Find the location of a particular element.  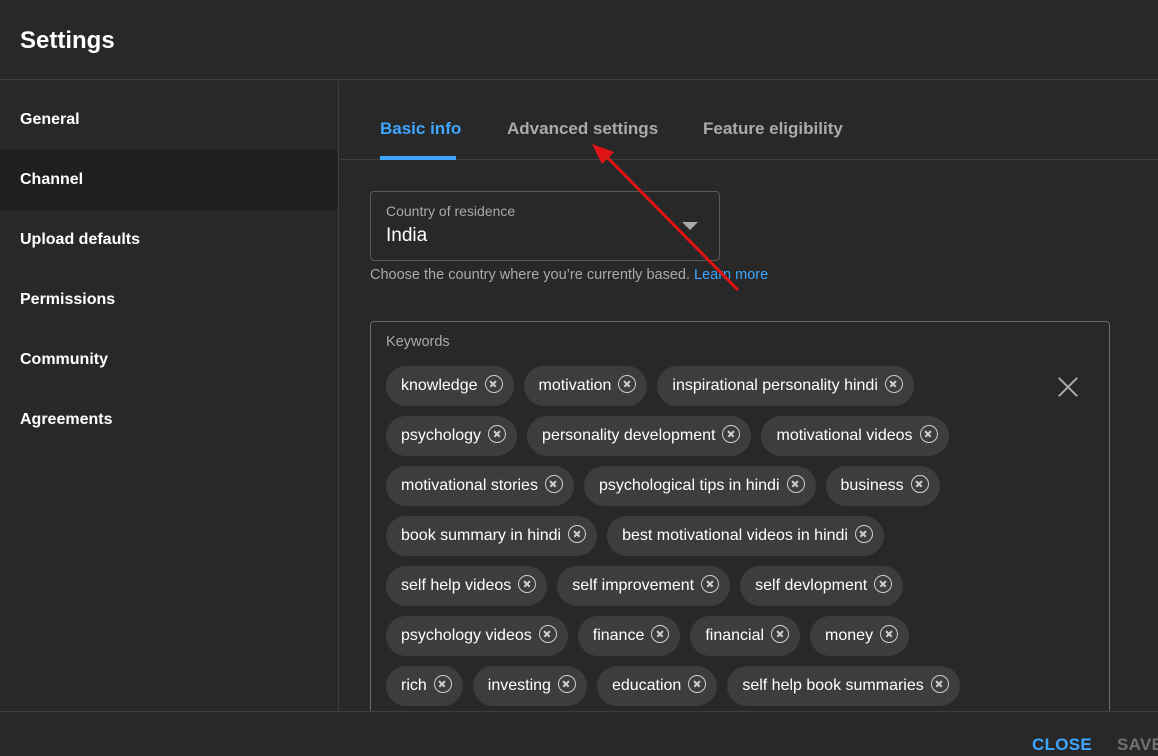

keyword-chip: finance is located at coordinates (629, 636).